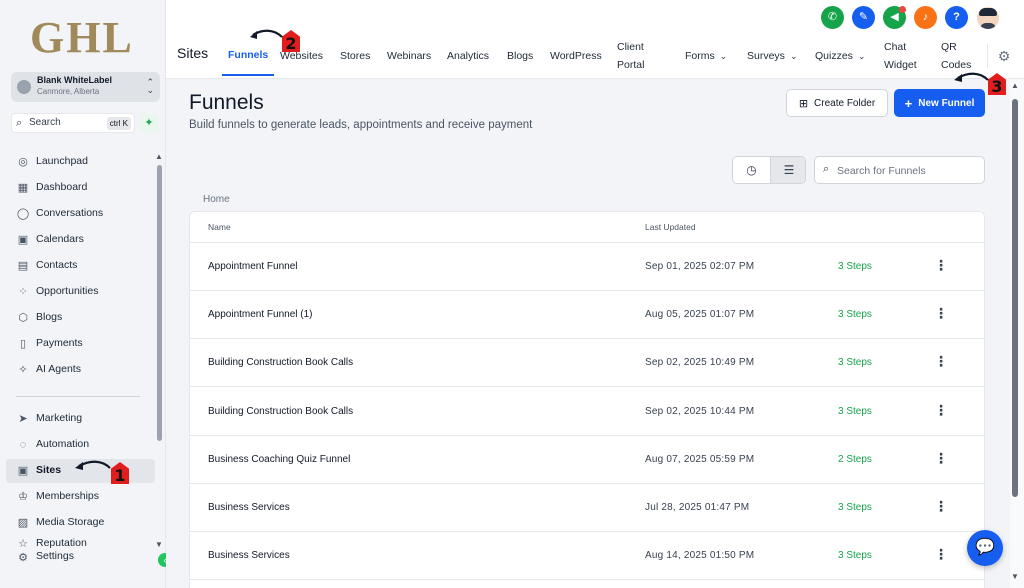 Image resolution: width=1024 pixels, height=588 pixels. What do you see at coordinates (840, 56) in the screenshot?
I see `tab-quizzes: Quizzes ⌄` at bounding box center [840, 56].